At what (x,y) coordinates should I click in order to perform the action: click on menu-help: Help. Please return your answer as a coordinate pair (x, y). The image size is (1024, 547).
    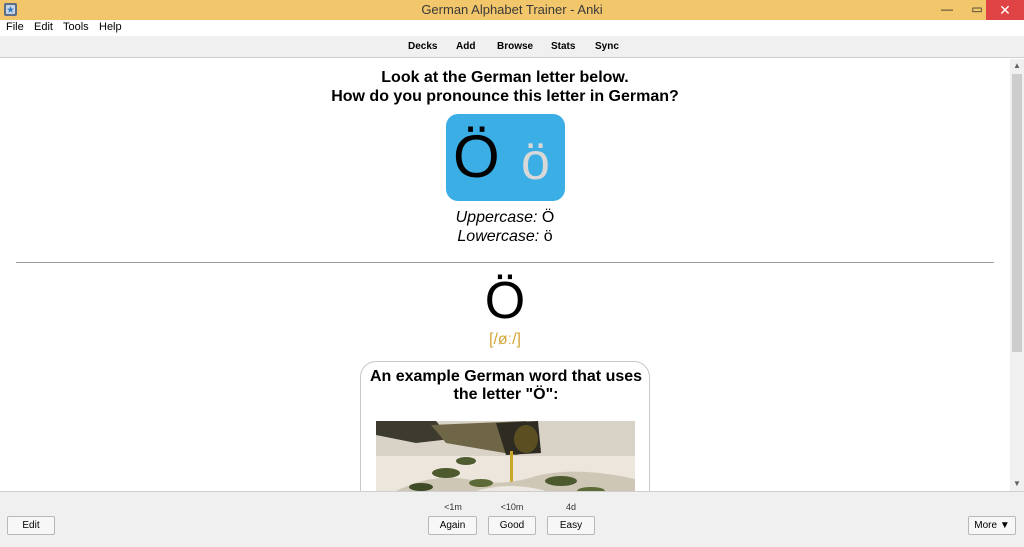
    Looking at the image, I should click on (110, 27).